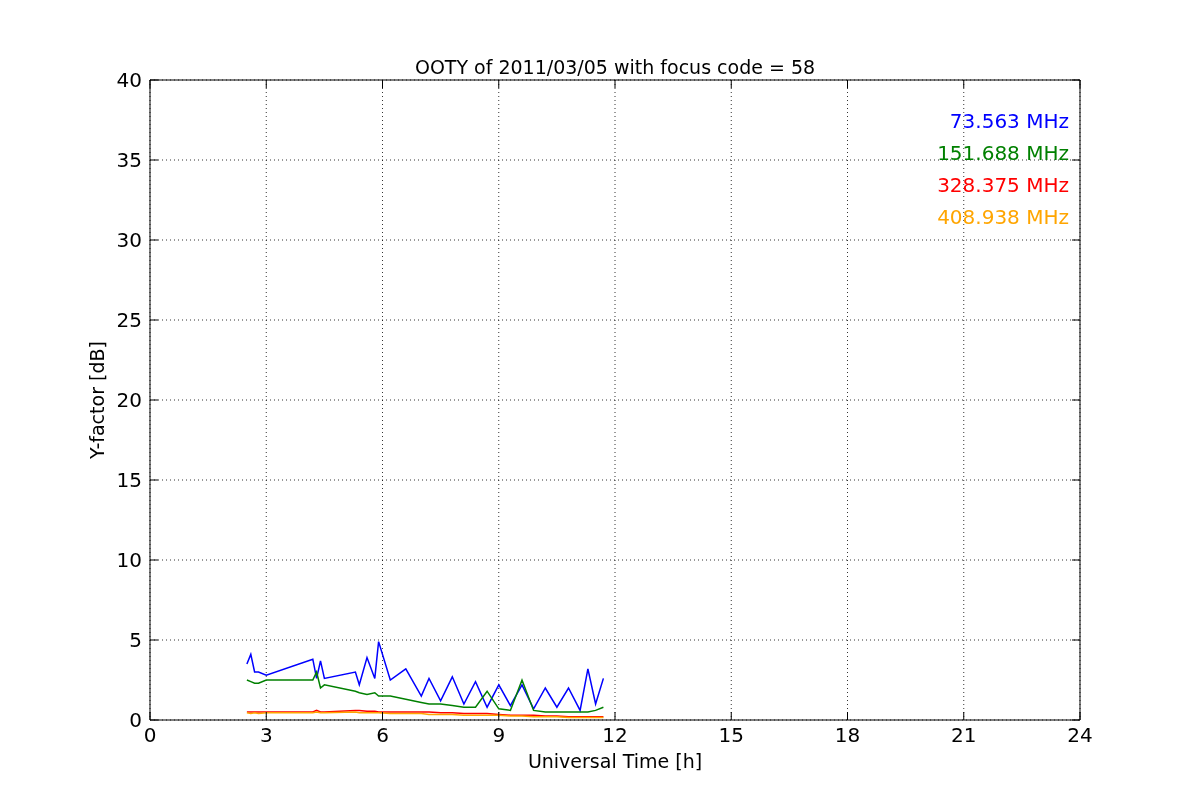 This screenshot has height=800, width=1200. What do you see at coordinates (129, 480) in the screenshot?
I see `y-tick-label: 15` at bounding box center [129, 480].